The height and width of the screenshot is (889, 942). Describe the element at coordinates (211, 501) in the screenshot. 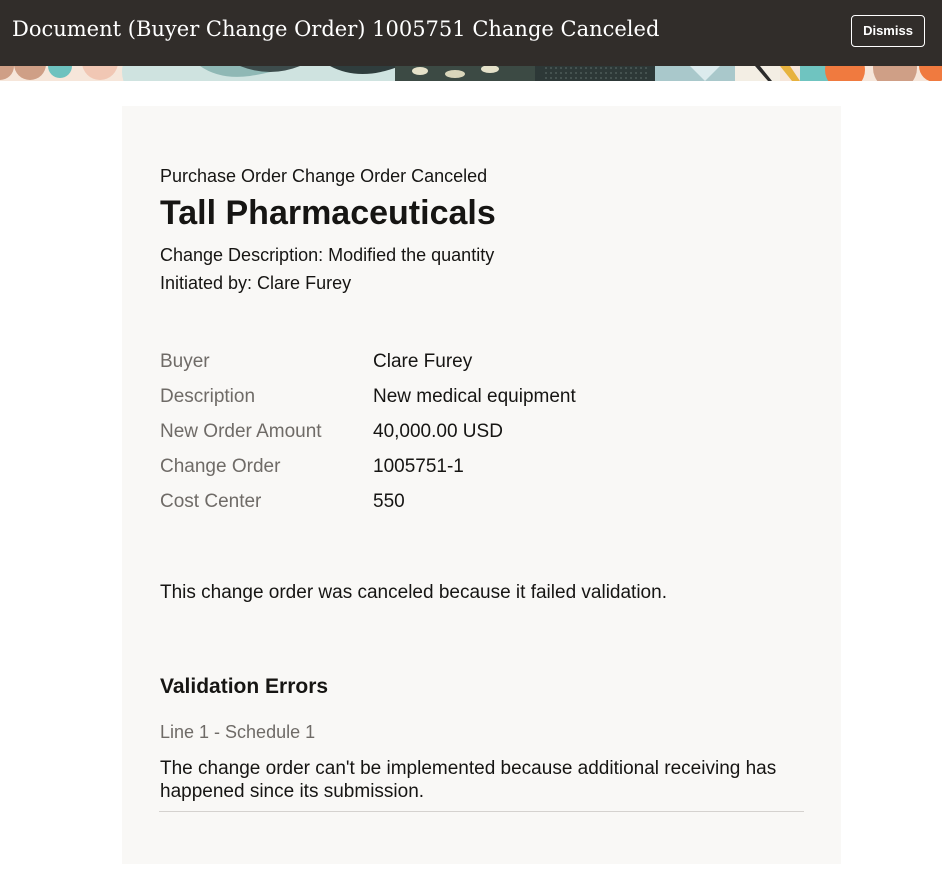

I see `detail-label: Cost Center` at that location.